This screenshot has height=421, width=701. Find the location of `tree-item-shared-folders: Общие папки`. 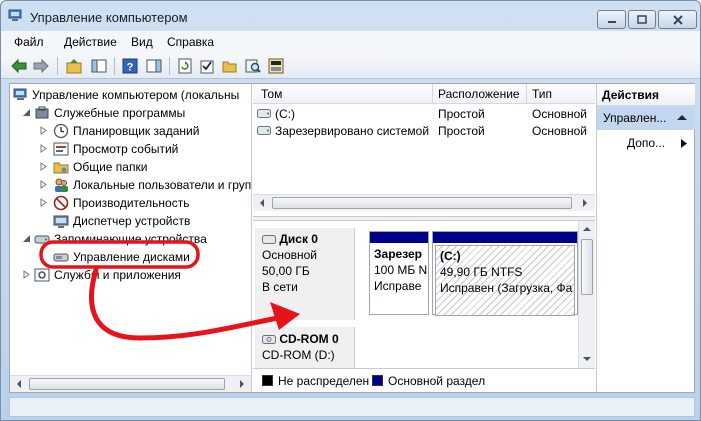

tree-item-shared-folders: Общие папки is located at coordinates (130, 167).